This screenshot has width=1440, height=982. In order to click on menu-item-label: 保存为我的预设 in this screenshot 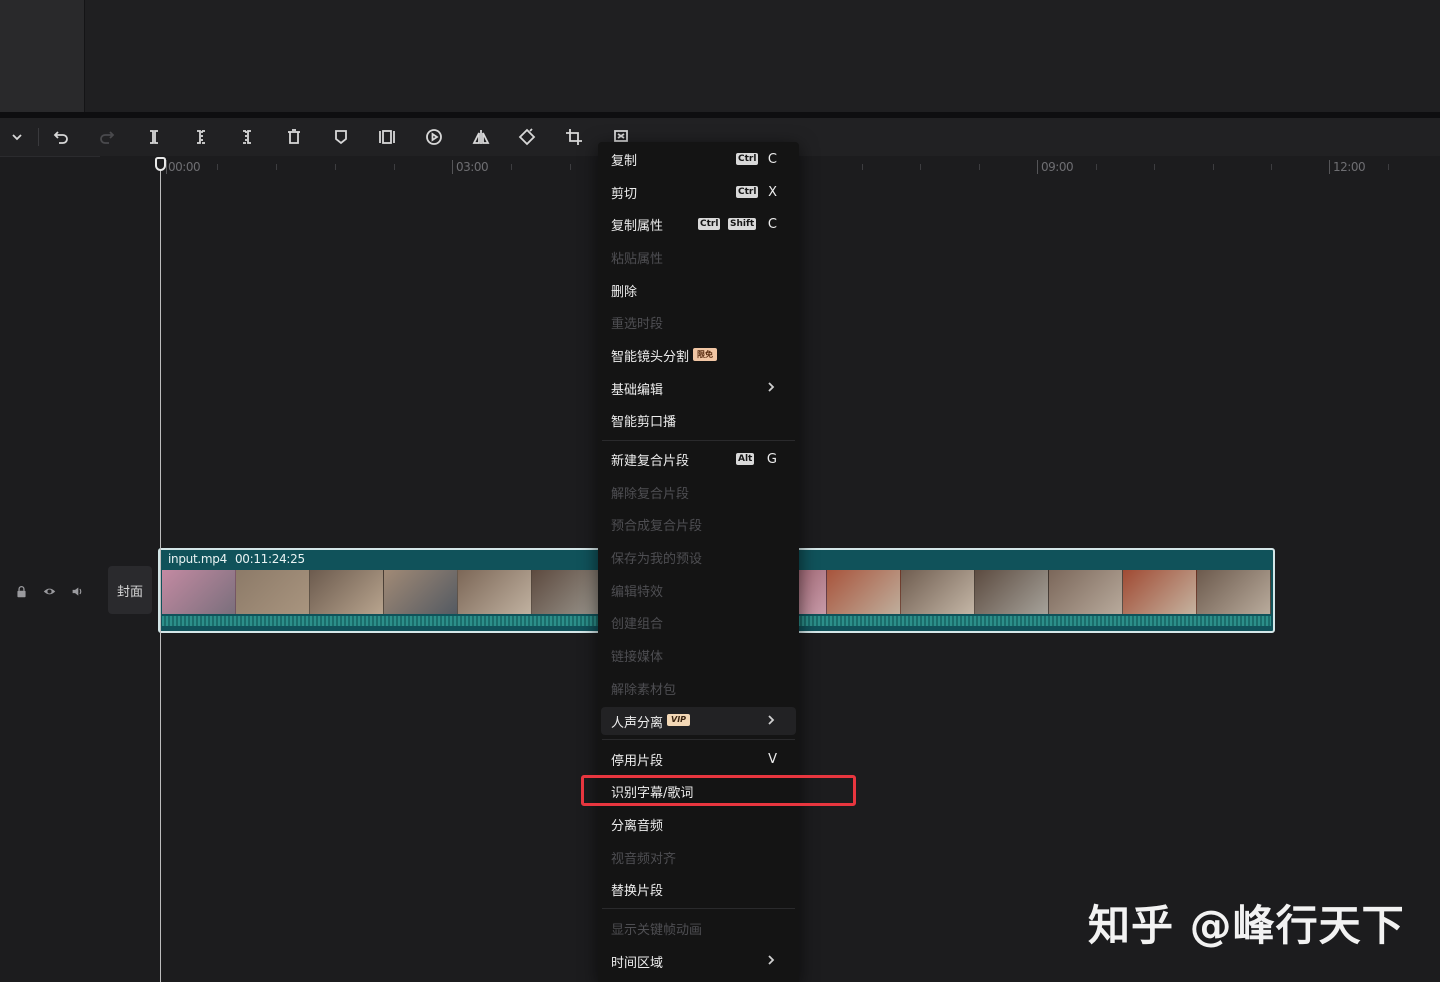, I will do `click(657, 559)`.